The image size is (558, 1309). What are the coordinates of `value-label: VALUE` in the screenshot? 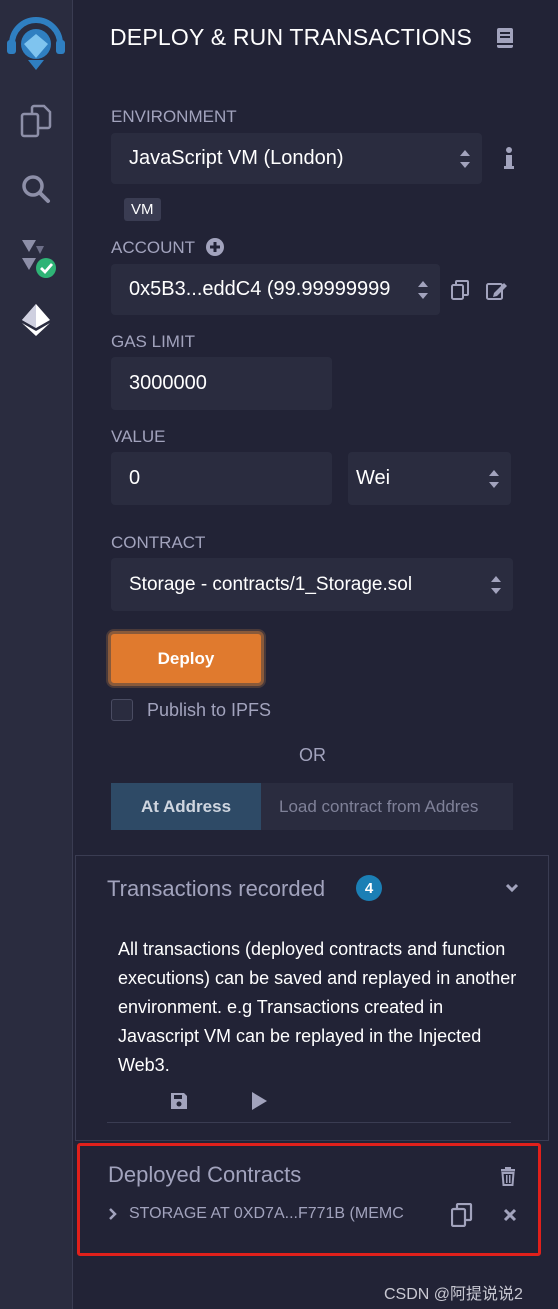 It's located at (138, 436).